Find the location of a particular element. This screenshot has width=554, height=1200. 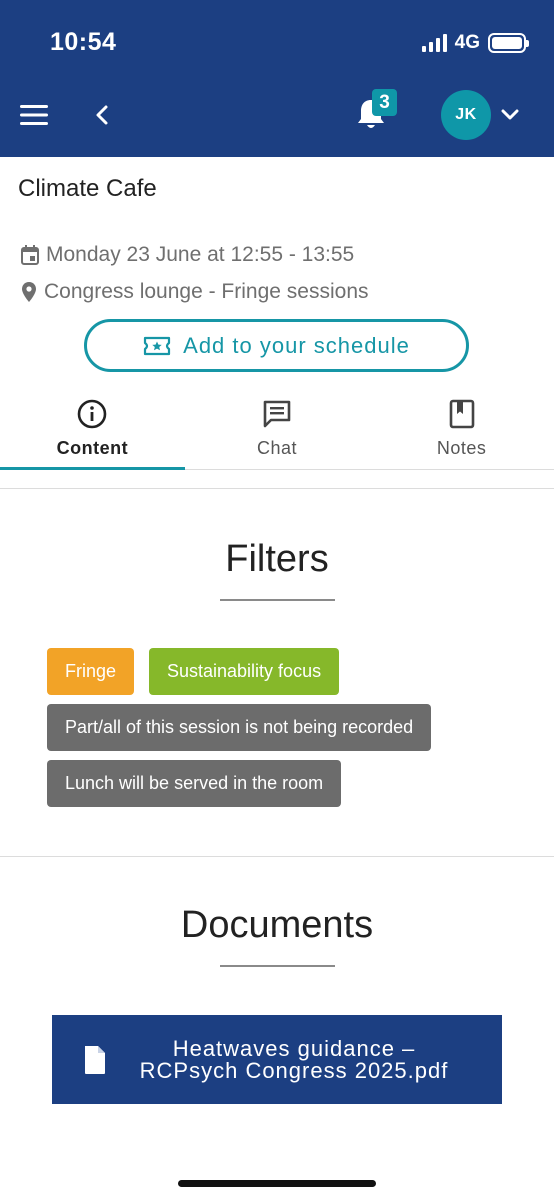

tab-chat: Chat is located at coordinates (277, 429).